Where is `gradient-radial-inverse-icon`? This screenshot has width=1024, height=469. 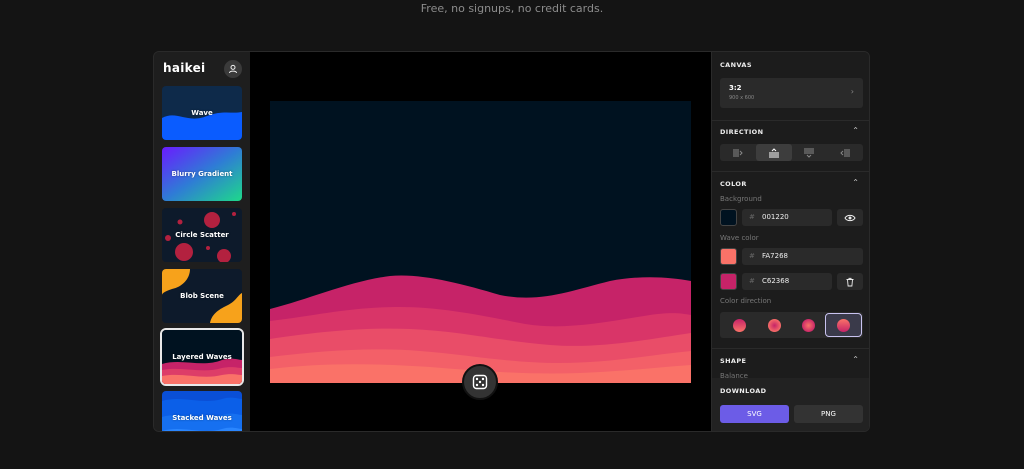
gradient-radial-inverse-icon is located at coordinates (809, 325).